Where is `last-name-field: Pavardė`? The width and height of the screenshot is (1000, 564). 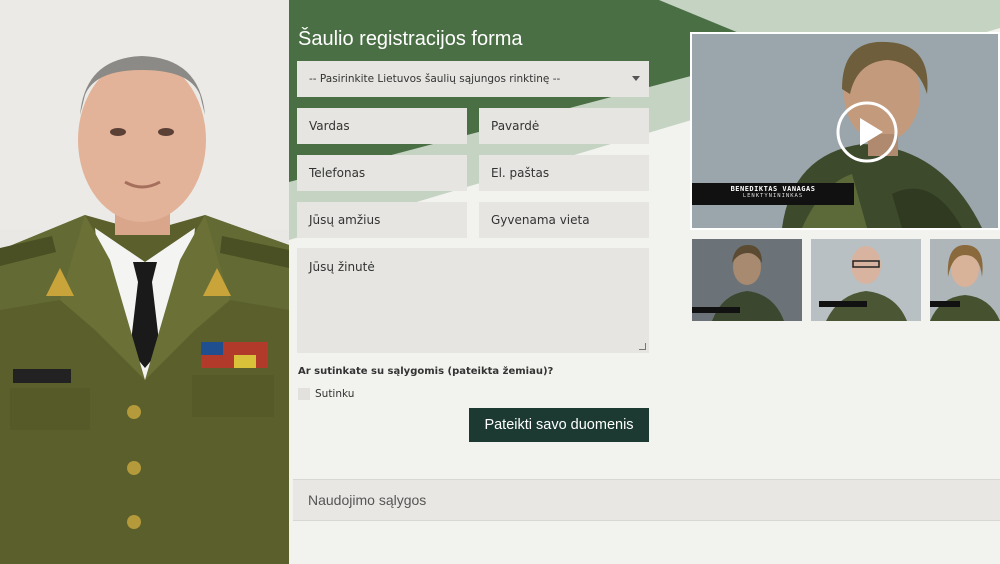
last-name-field: Pavardė is located at coordinates (564, 126).